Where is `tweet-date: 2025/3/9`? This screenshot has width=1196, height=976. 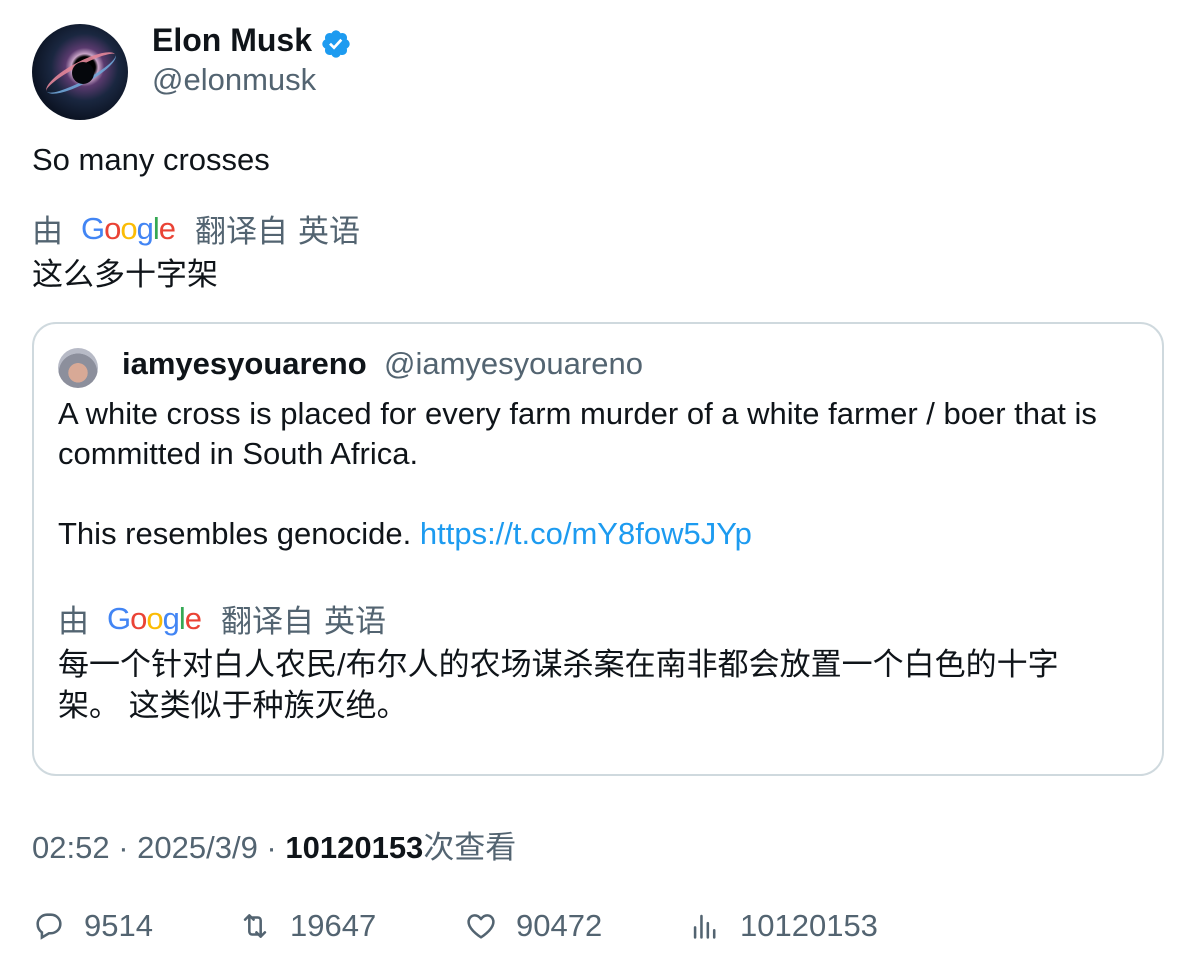
tweet-date: 2025/3/9 is located at coordinates (197, 847).